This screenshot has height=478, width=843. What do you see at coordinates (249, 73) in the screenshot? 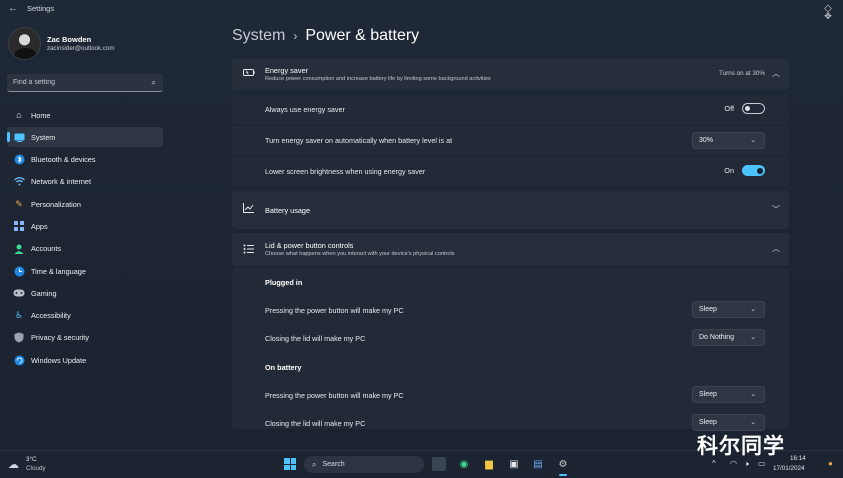
I see `energy-saver-icon` at bounding box center [249, 73].